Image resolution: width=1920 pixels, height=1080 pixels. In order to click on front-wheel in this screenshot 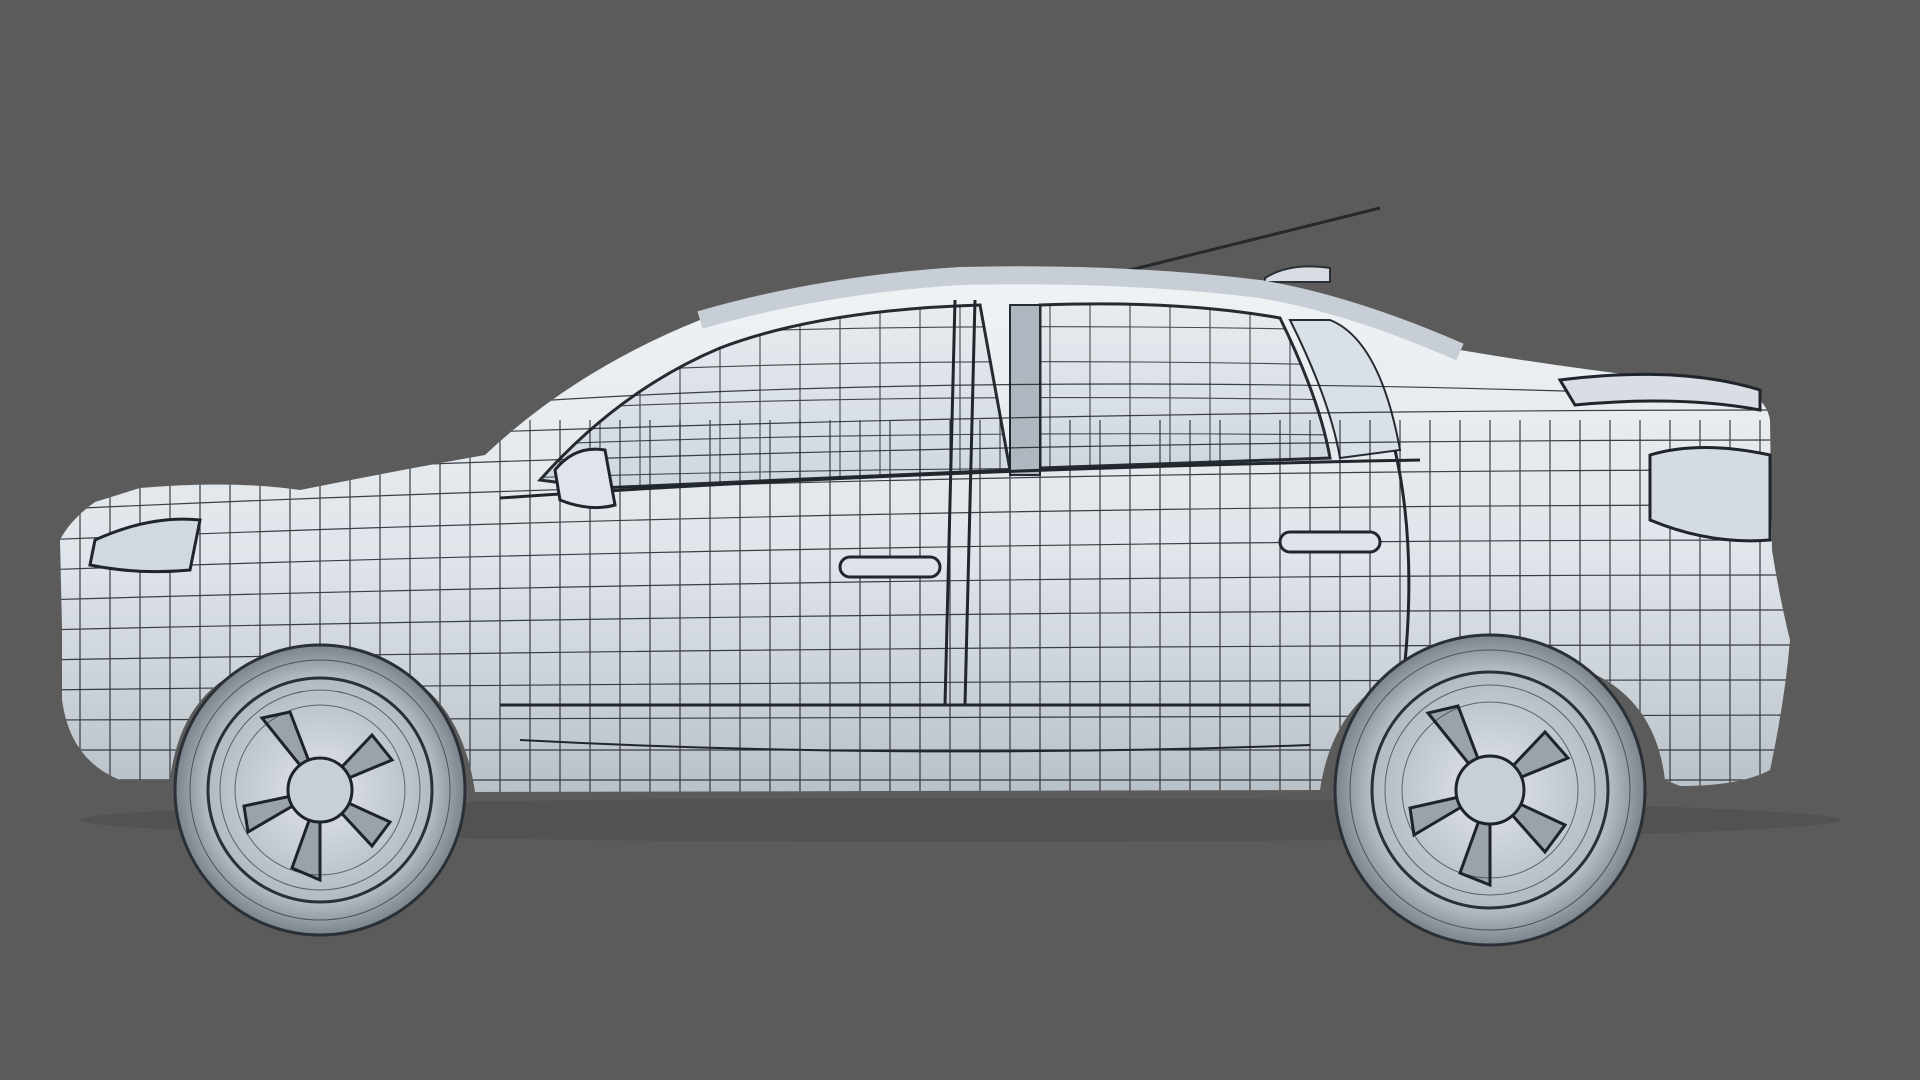, I will do `click(320, 790)`.